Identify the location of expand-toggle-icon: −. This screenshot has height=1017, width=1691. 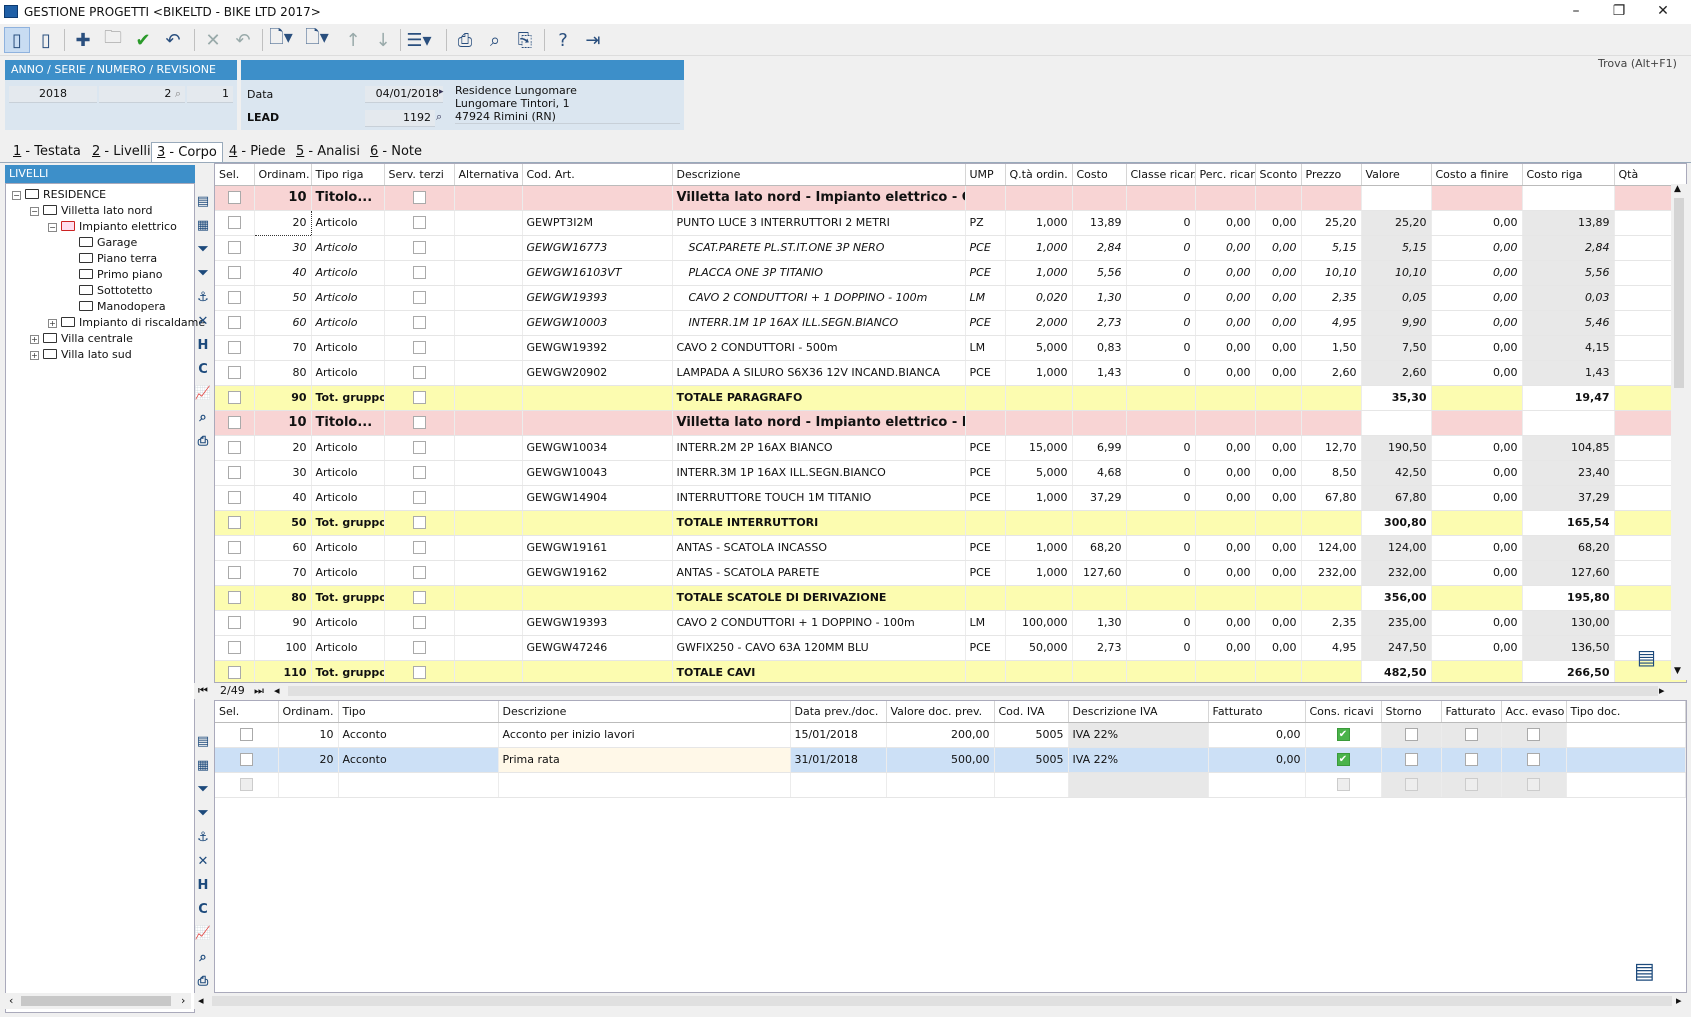
(34, 211).